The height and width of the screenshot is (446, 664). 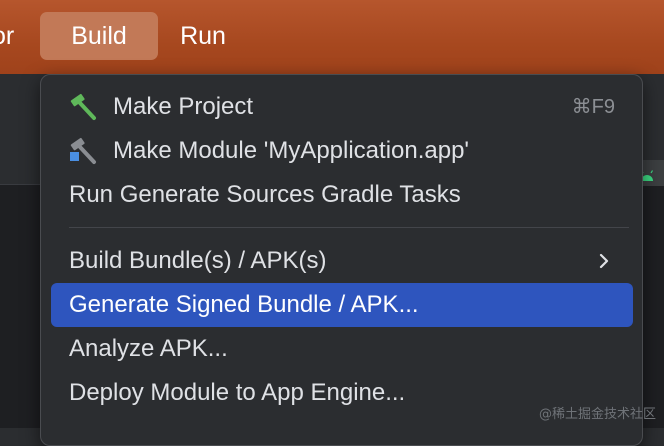 What do you see at coordinates (604, 261) in the screenshot?
I see `chevron-right-icon` at bounding box center [604, 261].